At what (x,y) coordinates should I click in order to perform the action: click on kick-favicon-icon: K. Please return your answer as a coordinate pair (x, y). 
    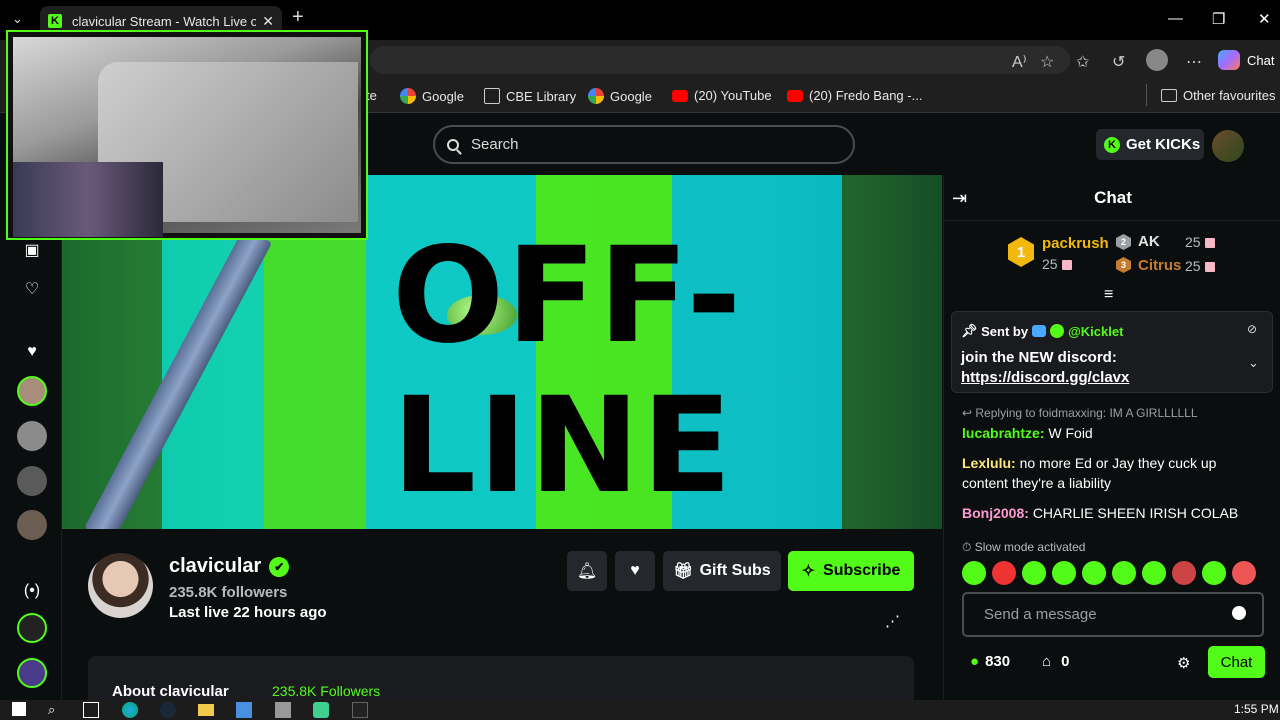
    Looking at the image, I should click on (55, 21).